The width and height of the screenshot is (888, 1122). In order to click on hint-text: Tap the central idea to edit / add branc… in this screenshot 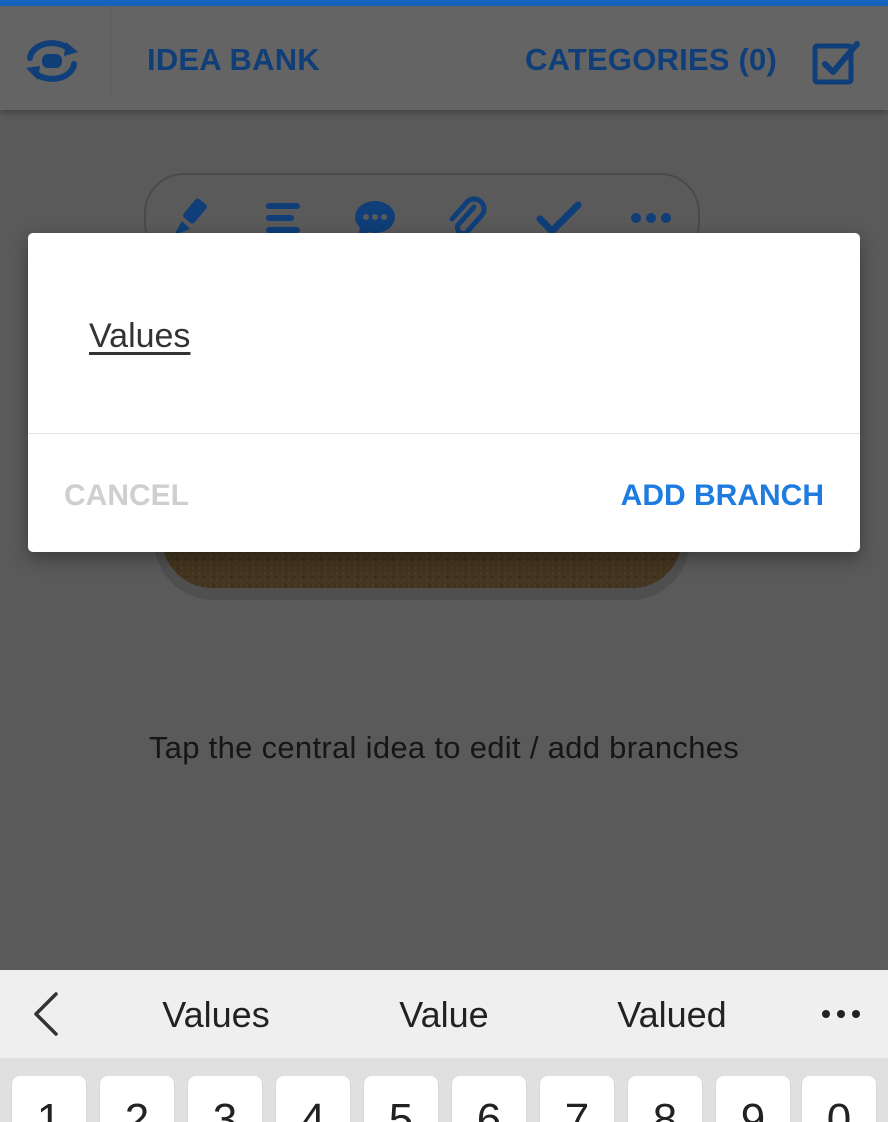, I will do `click(444, 747)`.